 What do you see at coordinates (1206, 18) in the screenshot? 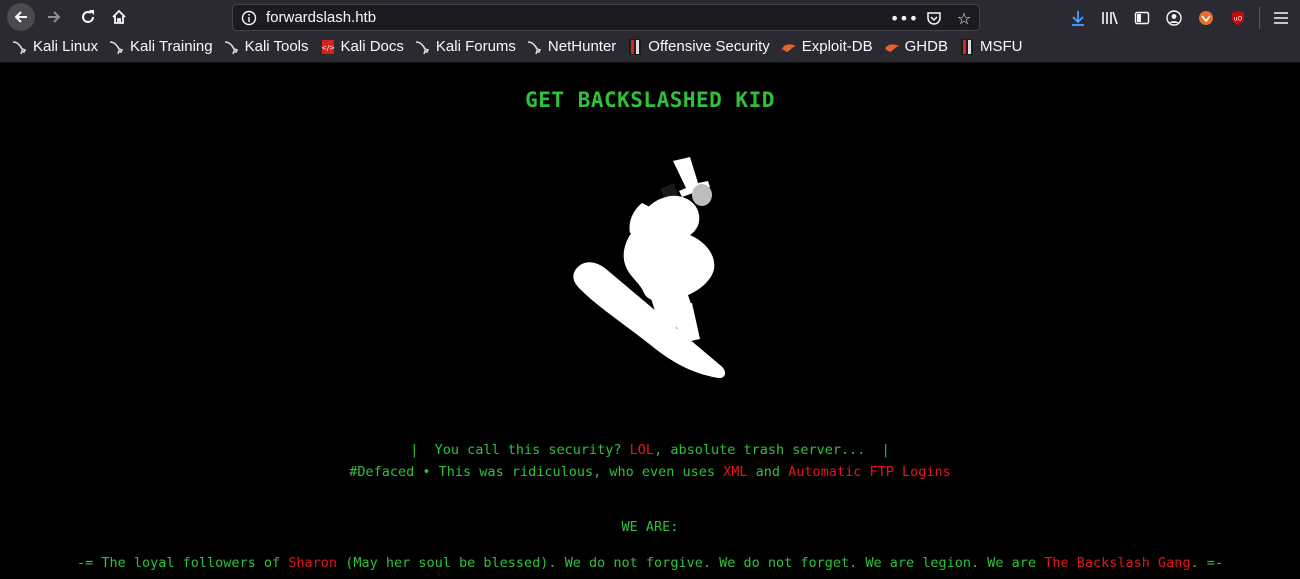
I see `extension-foxyproxy-icon` at bounding box center [1206, 18].